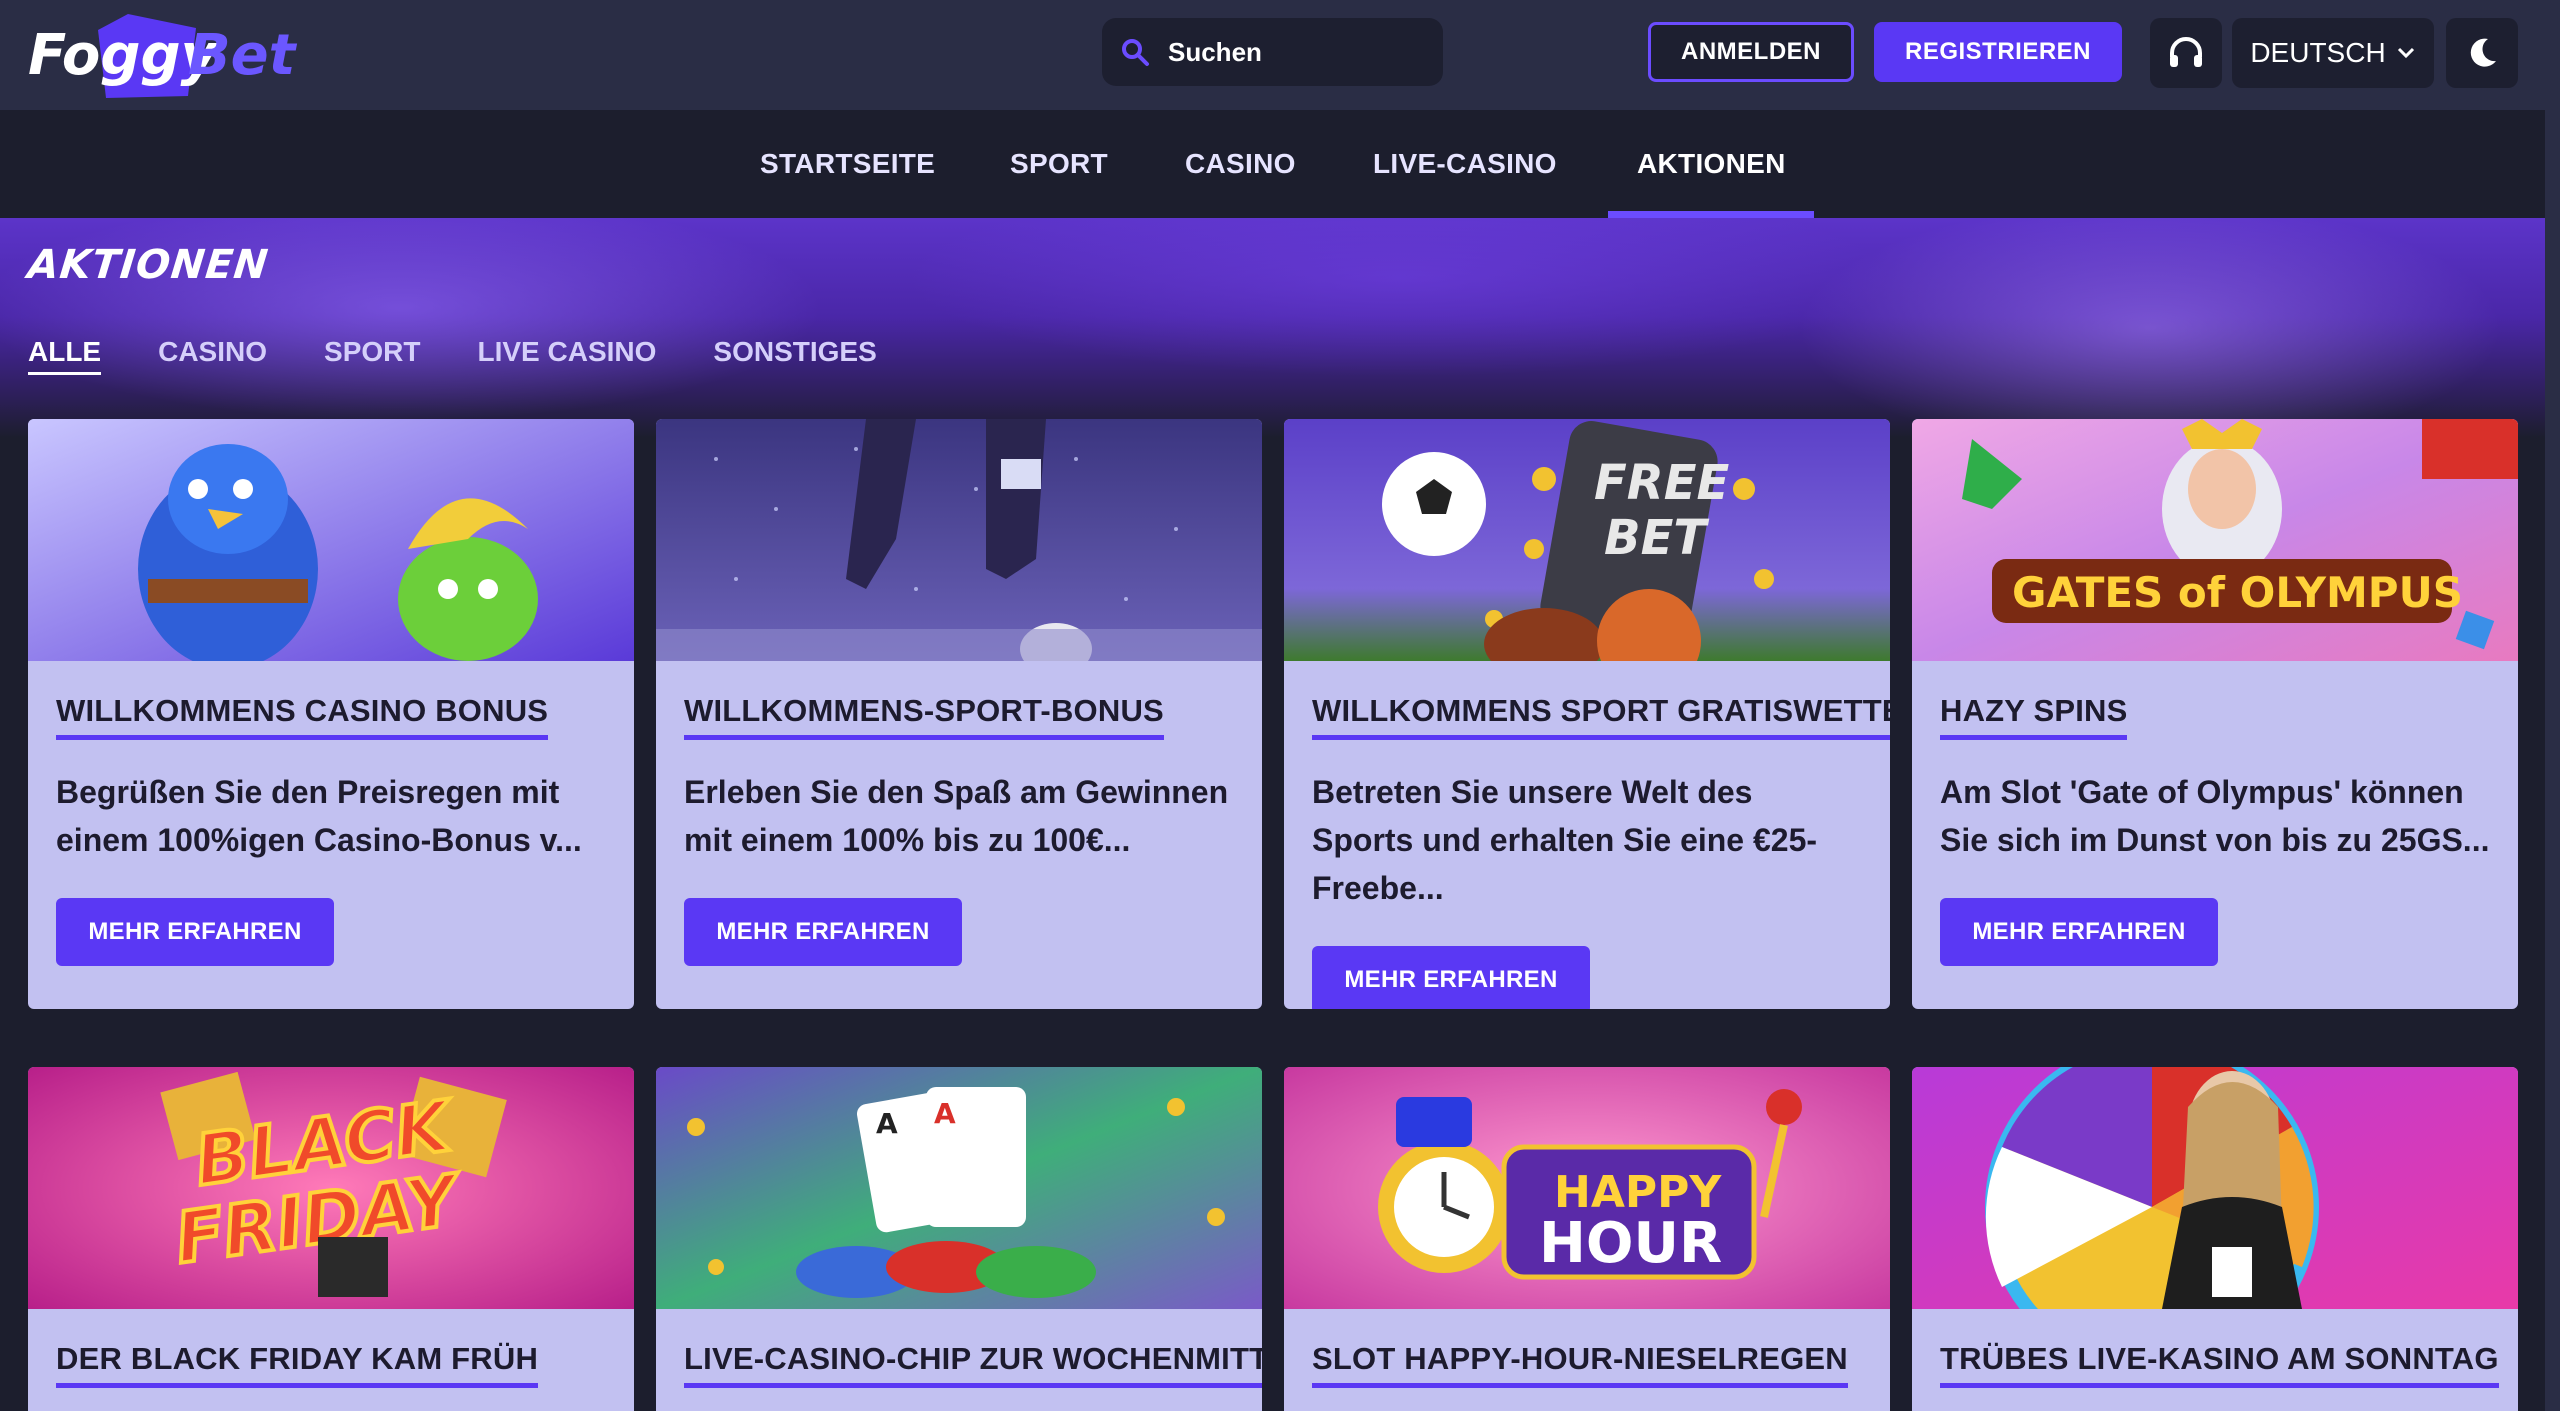  Describe the element at coordinates (331, 540) in the screenshot. I see `casino-birds-art` at that location.